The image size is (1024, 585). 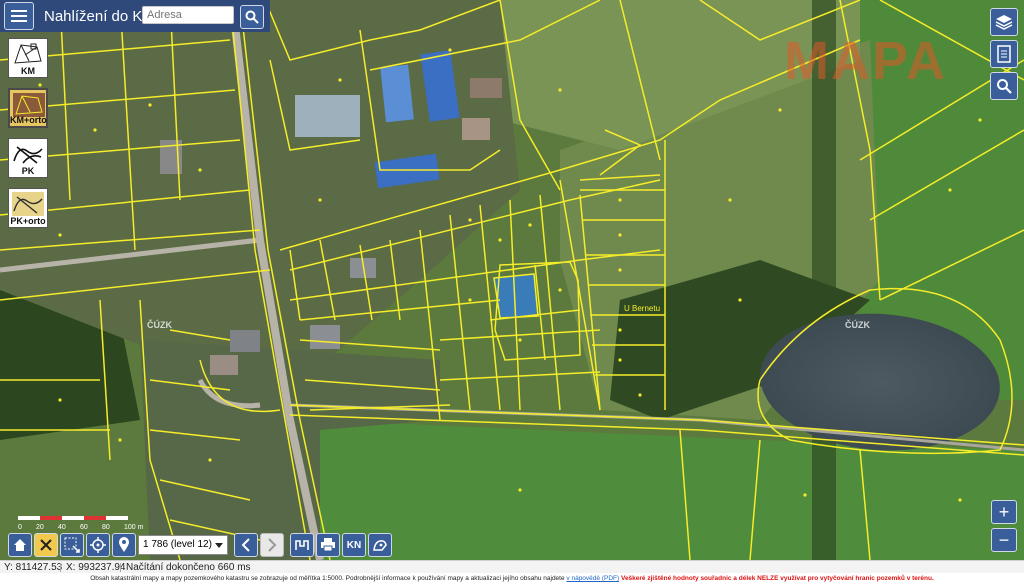 I want to click on home-icon, so click(x=20, y=545).